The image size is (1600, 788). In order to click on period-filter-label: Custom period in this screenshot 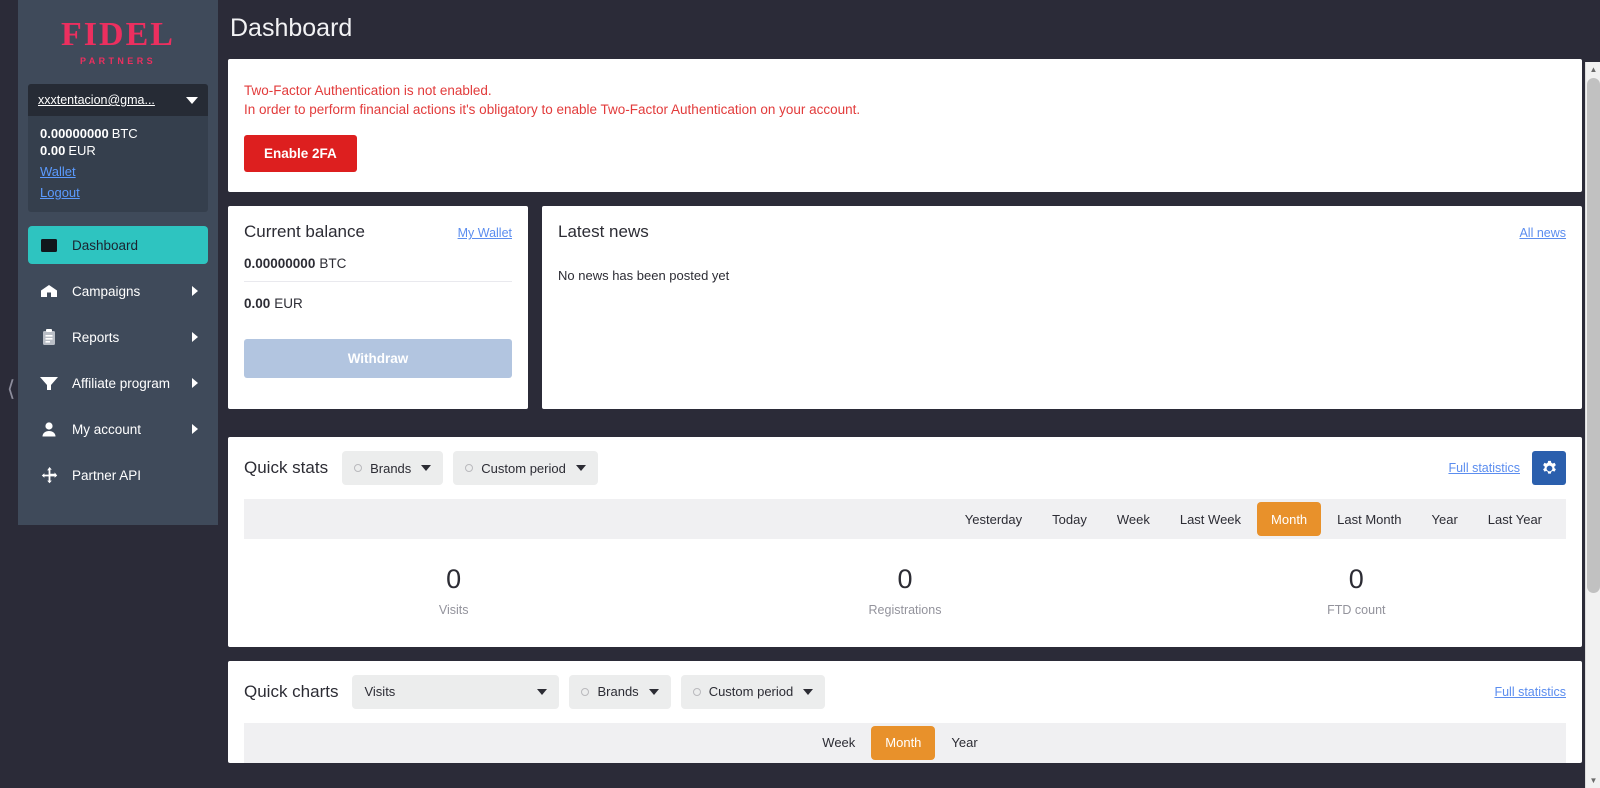, I will do `click(751, 692)`.